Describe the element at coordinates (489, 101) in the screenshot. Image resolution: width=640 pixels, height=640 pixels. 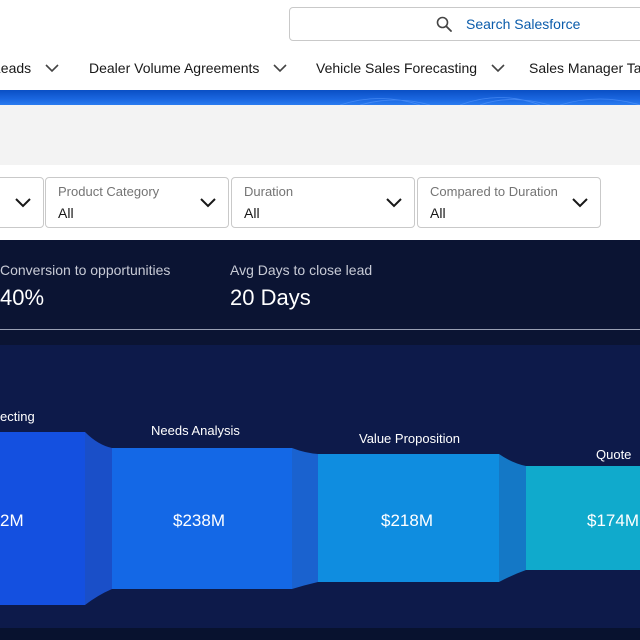
I see `brand-band-pattern` at that location.